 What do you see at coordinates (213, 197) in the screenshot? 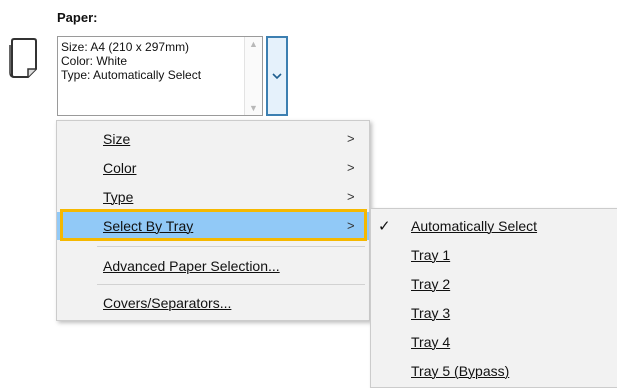
I see `menu-item-type: Type >` at bounding box center [213, 197].